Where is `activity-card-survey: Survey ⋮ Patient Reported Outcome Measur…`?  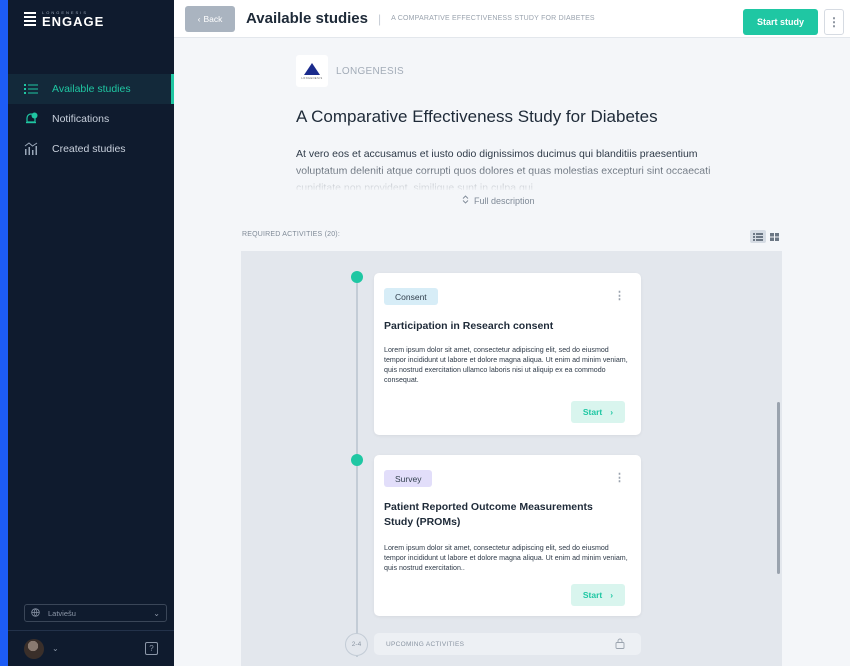 activity-card-survey: Survey ⋮ Patient Reported Outcome Measur… is located at coordinates (507, 535).